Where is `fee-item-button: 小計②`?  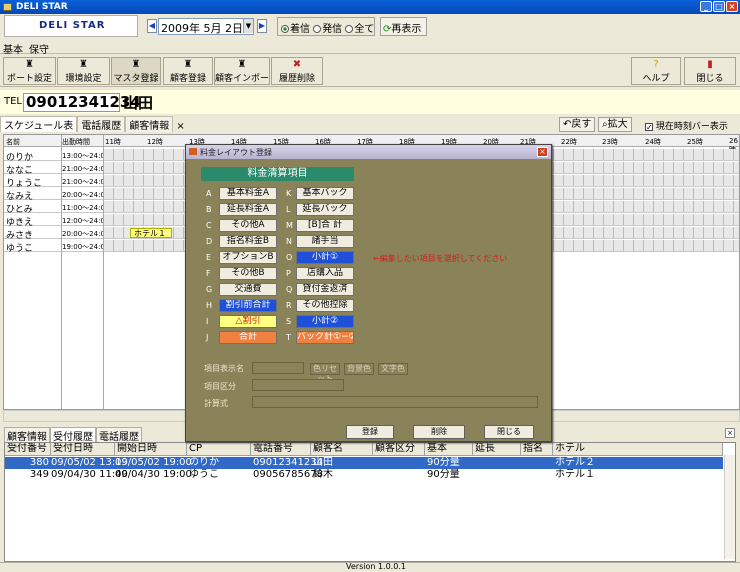 fee-item-button: 小計② is located at coordinates (325, 321).